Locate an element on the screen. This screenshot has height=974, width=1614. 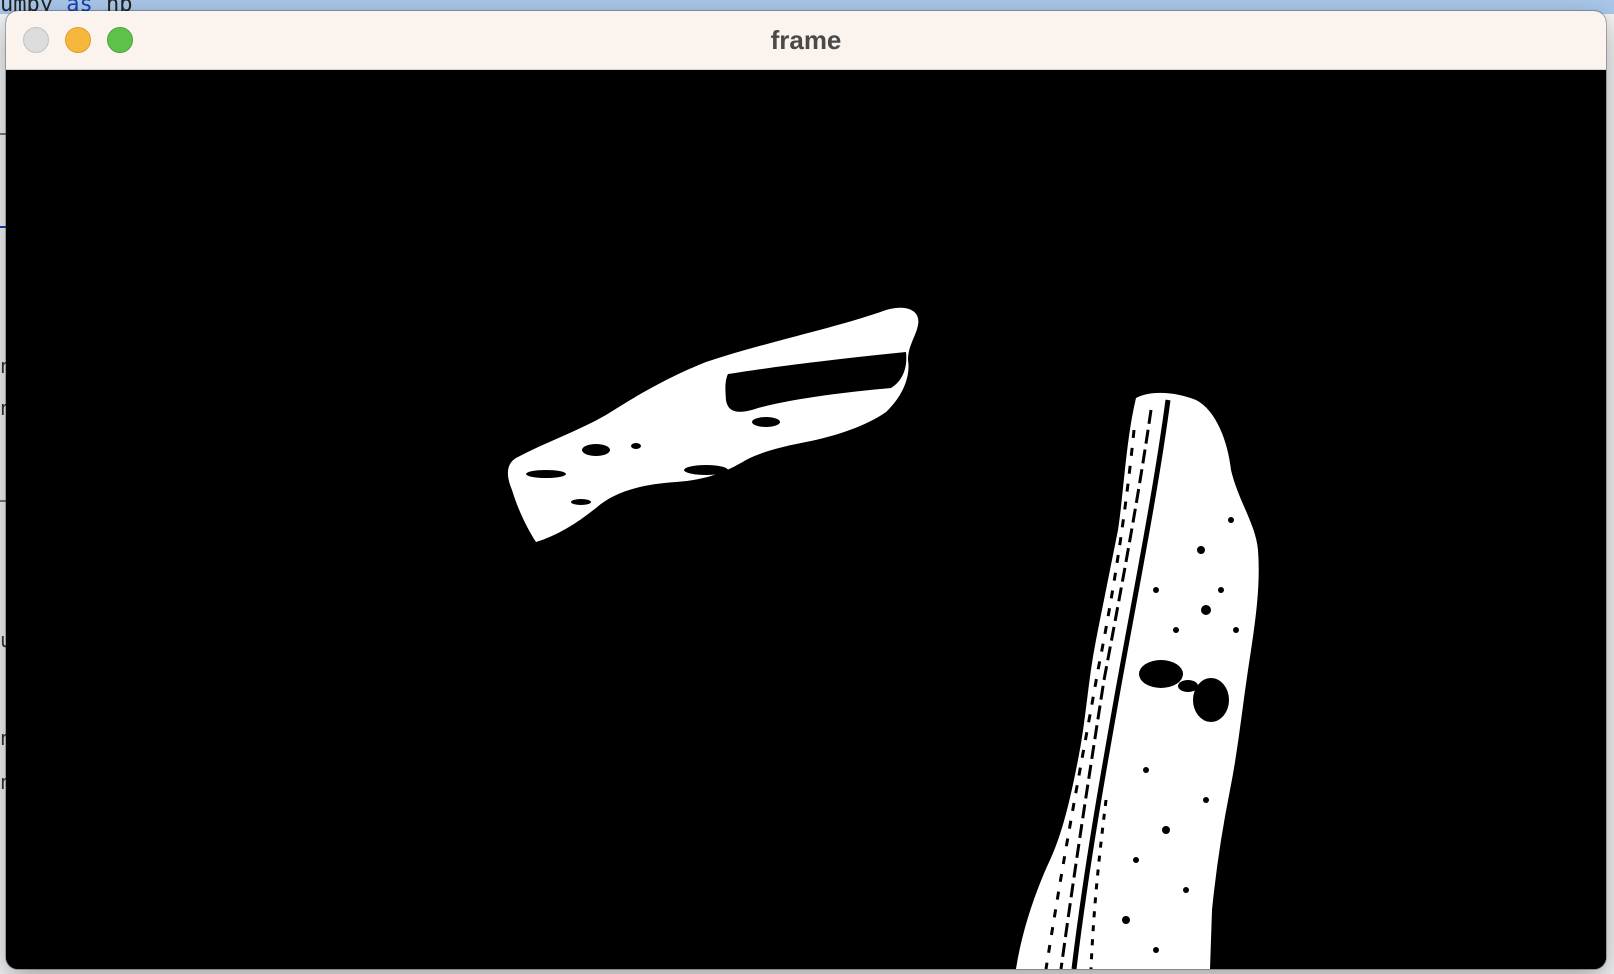
window-title: frame is located at coordinates (806, 40).